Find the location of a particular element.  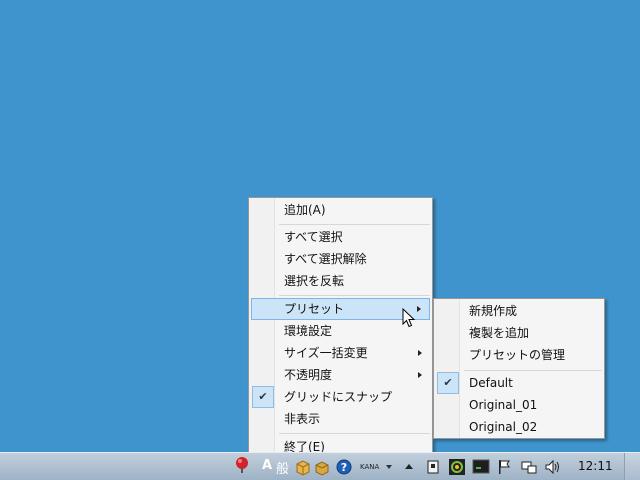

menu-item-label: Default is located at coordinates (491, 383).